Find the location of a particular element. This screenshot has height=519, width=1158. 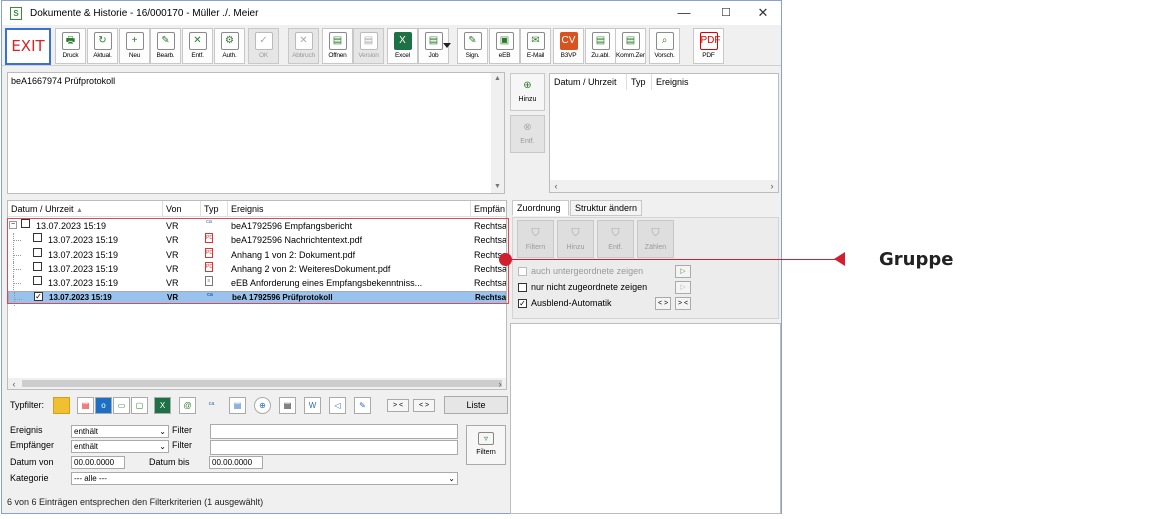

toolbar-button-aktual-: ↻ Aktual. is located at coordinates (102, 46).